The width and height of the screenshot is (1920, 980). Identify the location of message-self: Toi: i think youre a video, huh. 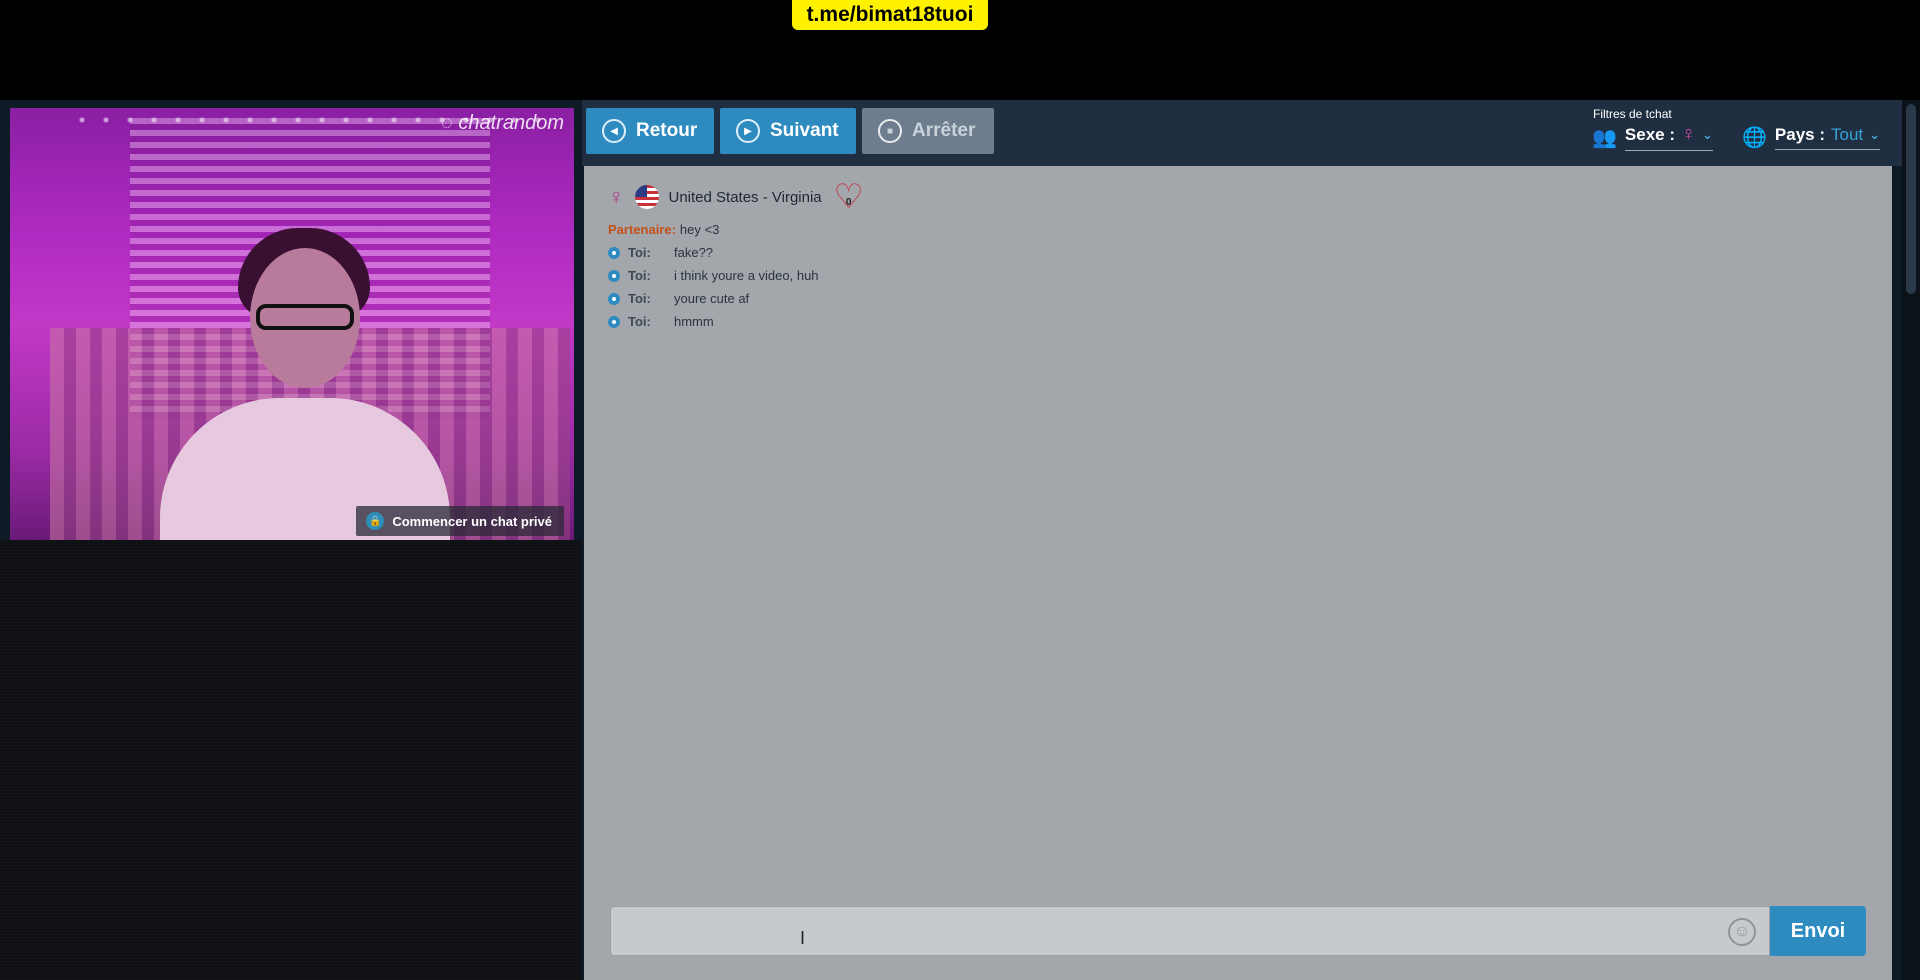
(1008, 275).